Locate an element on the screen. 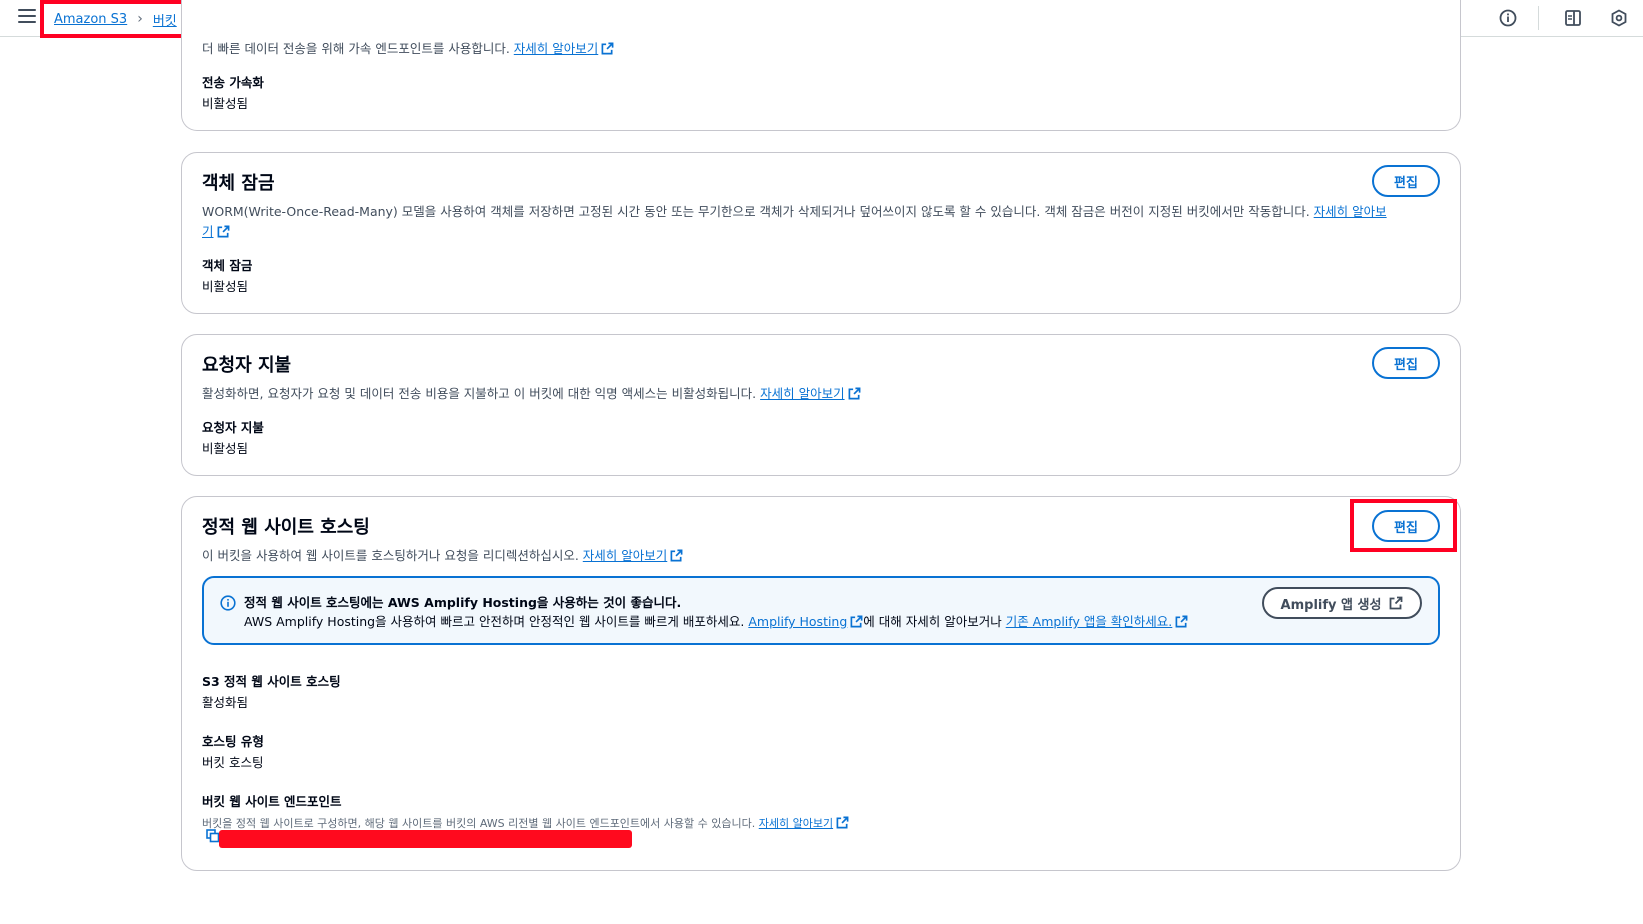  field-object-lock: 객체 잠금 비활성됨 is located at coordinates (227, 275).